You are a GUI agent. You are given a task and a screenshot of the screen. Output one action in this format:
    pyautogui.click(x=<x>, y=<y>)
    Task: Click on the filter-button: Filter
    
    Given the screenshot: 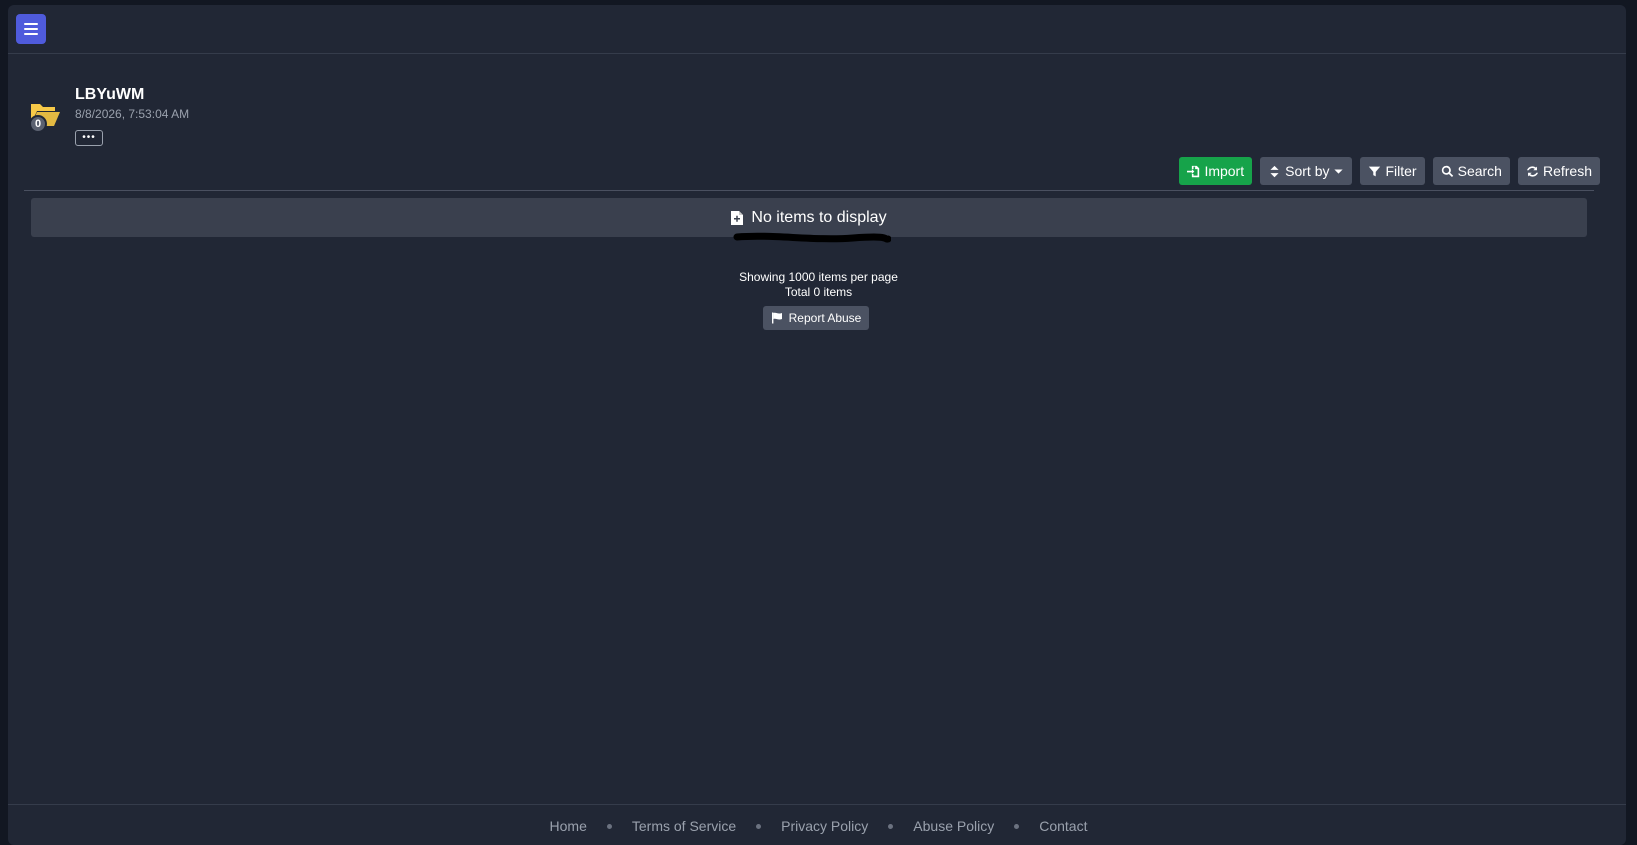 What is the action you would take?
    pyautogui.click(x=1392, y=171)
    